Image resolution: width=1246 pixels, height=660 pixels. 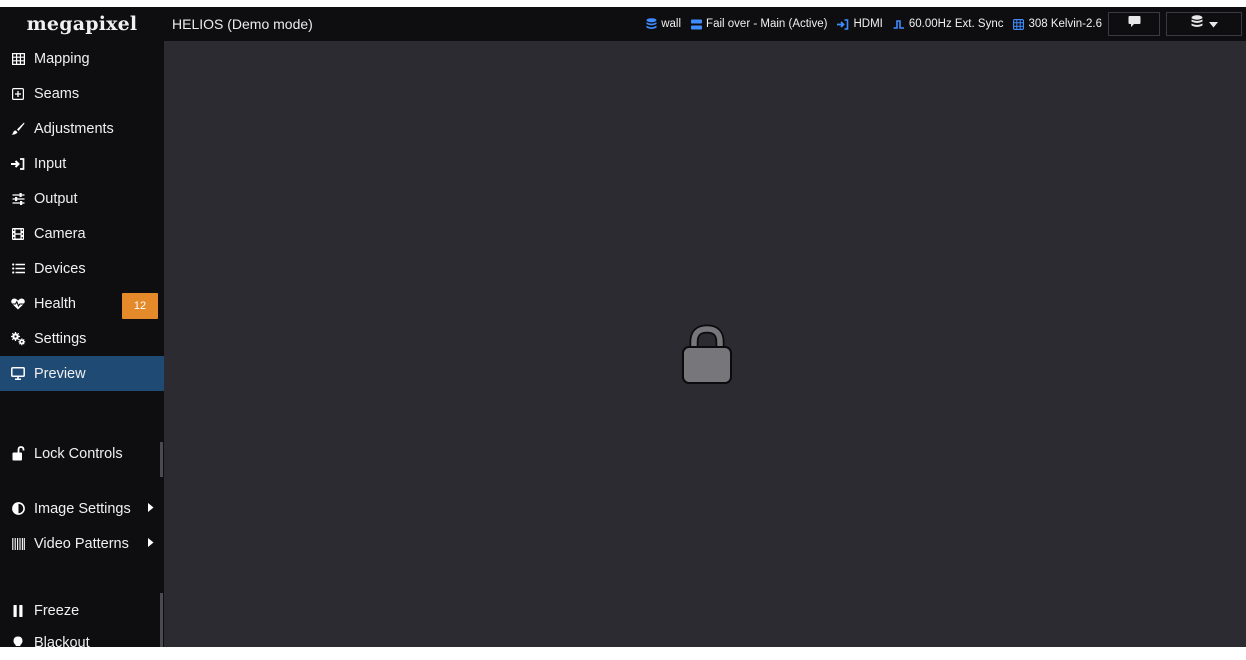 I want to click on barcode-icon, so click(x=18, y=544).